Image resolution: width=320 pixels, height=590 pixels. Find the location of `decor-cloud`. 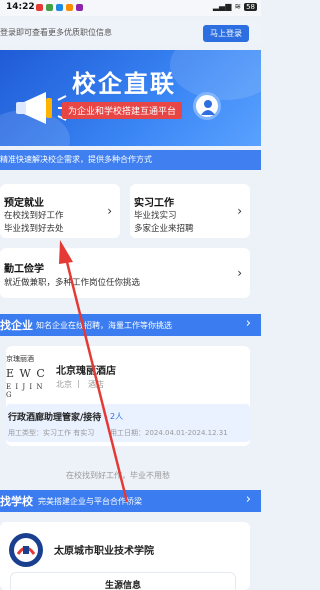

decor-cloud is located at coordinates (215, 75).